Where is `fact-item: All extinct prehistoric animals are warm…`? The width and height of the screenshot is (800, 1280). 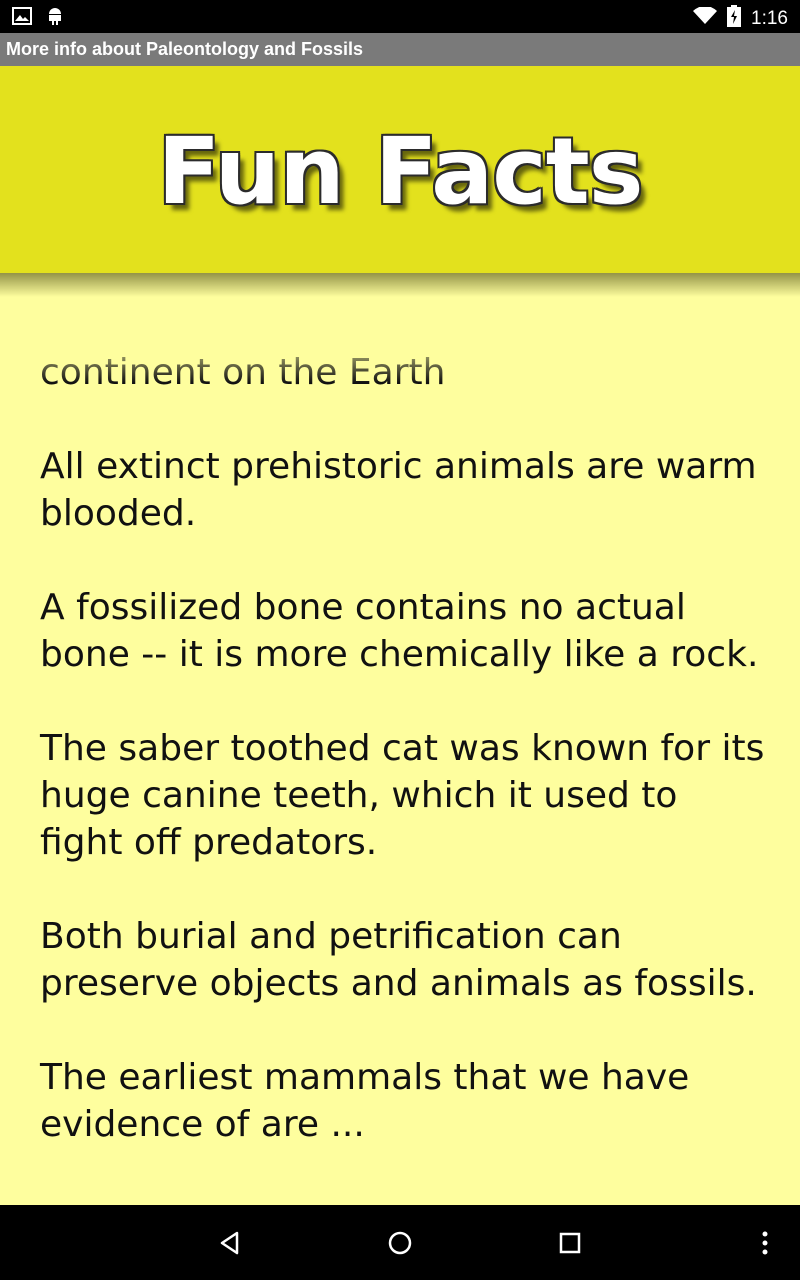
fact-item: All extinct prehistoric animals are warm… is located at coordinates (398, 490).